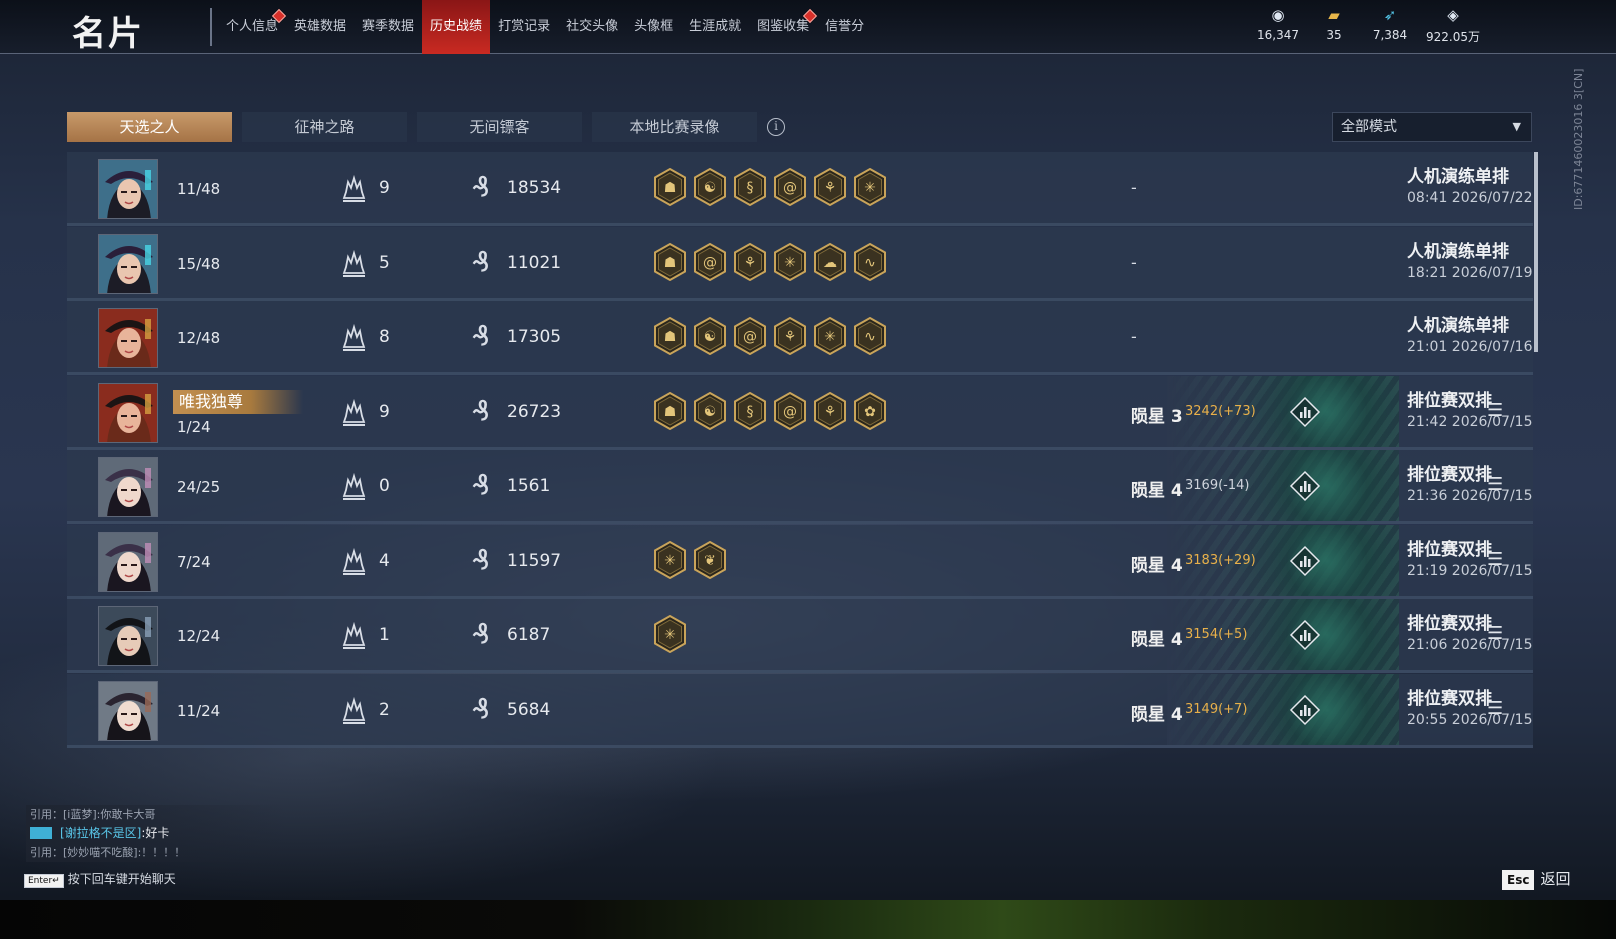 The width and height of the screenshot is (1616, 939). What do you see at coordinates (1470, 645) in the screenshot?
I see `match-time: 21:06 2026/07/15` at bounding box center [1470, 645].